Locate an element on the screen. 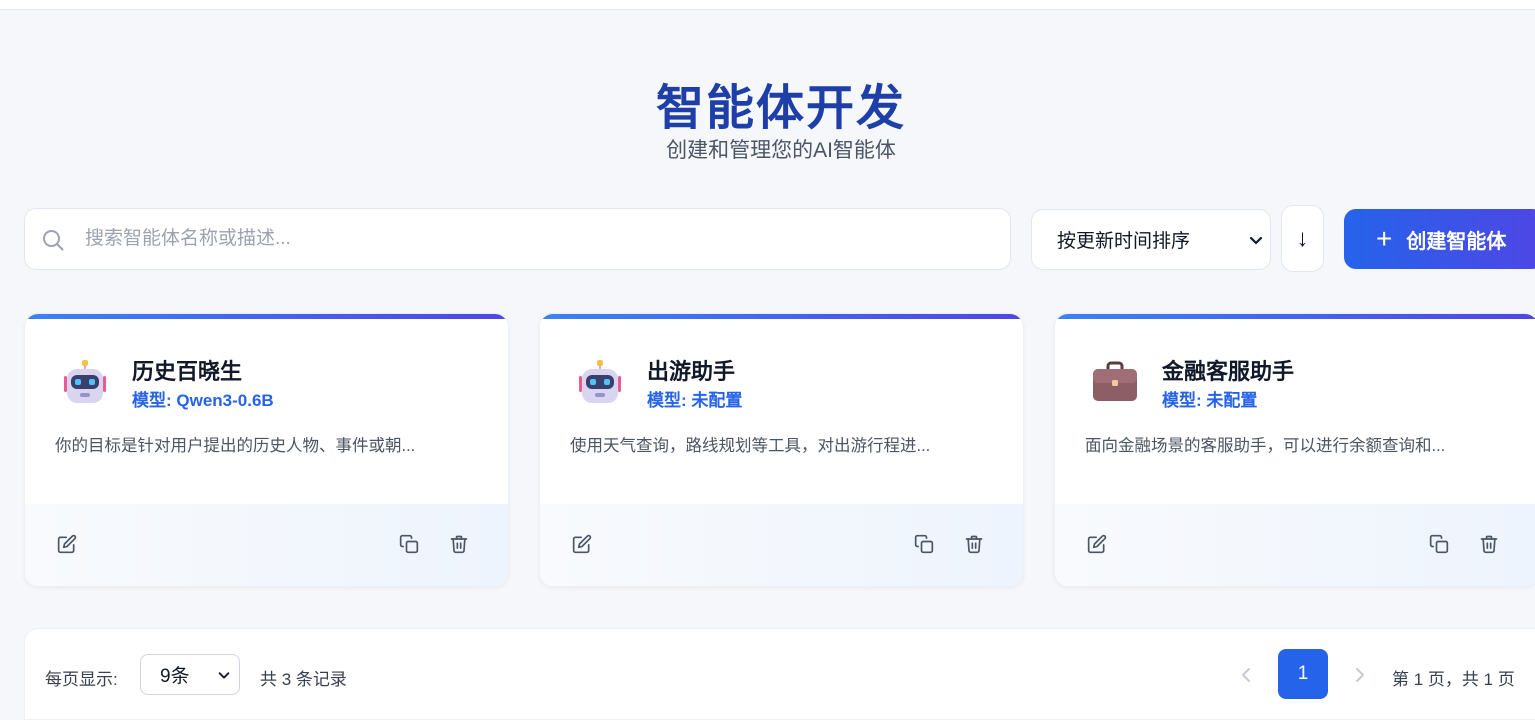 This screenshot has width=1535, height=720. per-page-label: 每页显示: is located at coordinates (81, 679).